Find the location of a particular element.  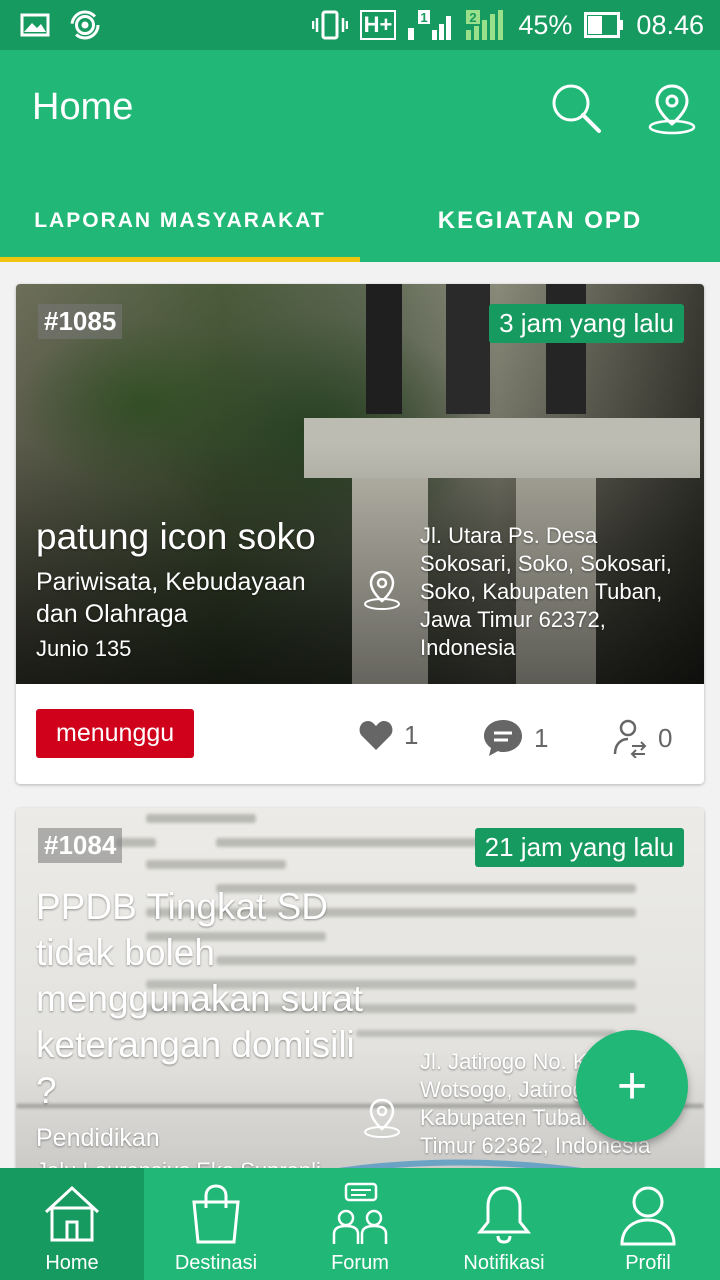

tab-bar: LAPORAN MASYARAKAT KEGIATAN OPD is located at coordinates (360, 221).